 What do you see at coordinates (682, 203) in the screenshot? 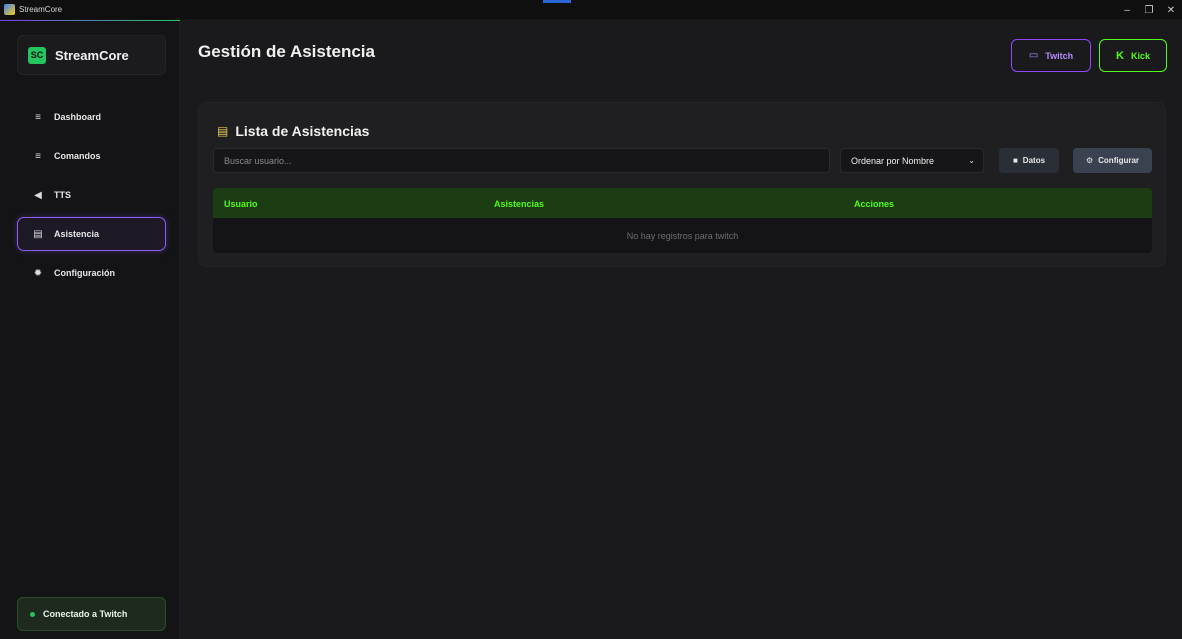
I see `table-header: Usuario Asistencias Acciones` at bounding box center [682, 203].